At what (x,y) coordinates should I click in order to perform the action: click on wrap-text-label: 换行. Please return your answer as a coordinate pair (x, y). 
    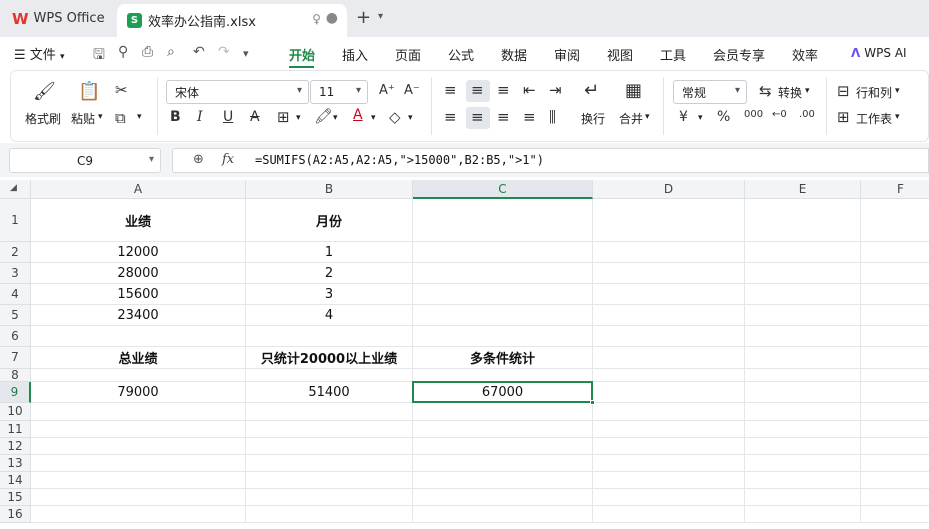
    Looking at the image, I should click on (593, 118).